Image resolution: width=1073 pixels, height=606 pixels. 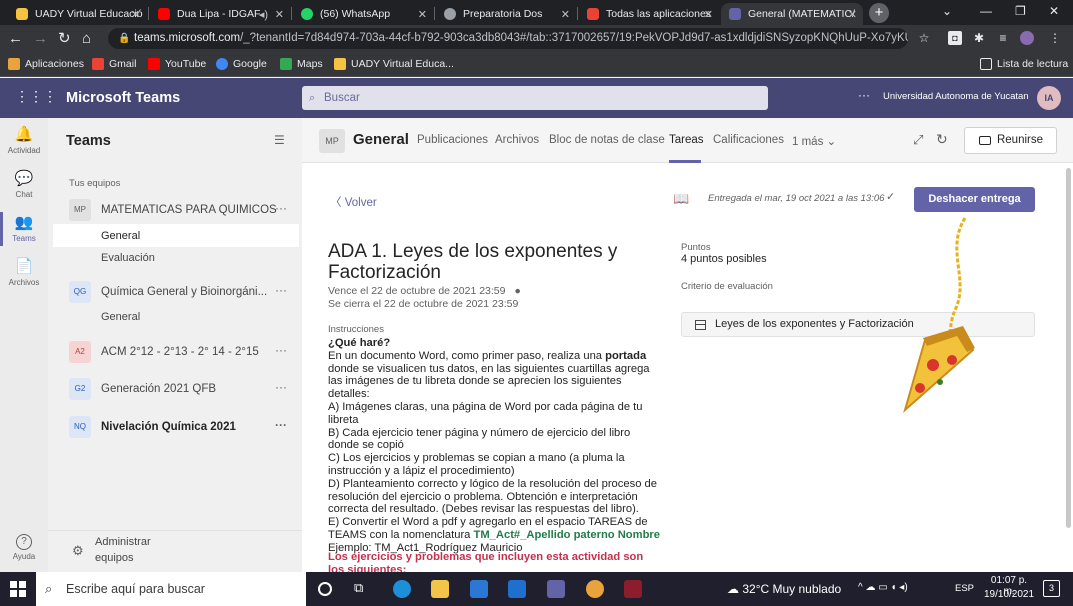 What do you see at coordinates (177, 64) in the screenshot?
I see `bookmark-youtube: YouTube` at bounding box center [177, 64].